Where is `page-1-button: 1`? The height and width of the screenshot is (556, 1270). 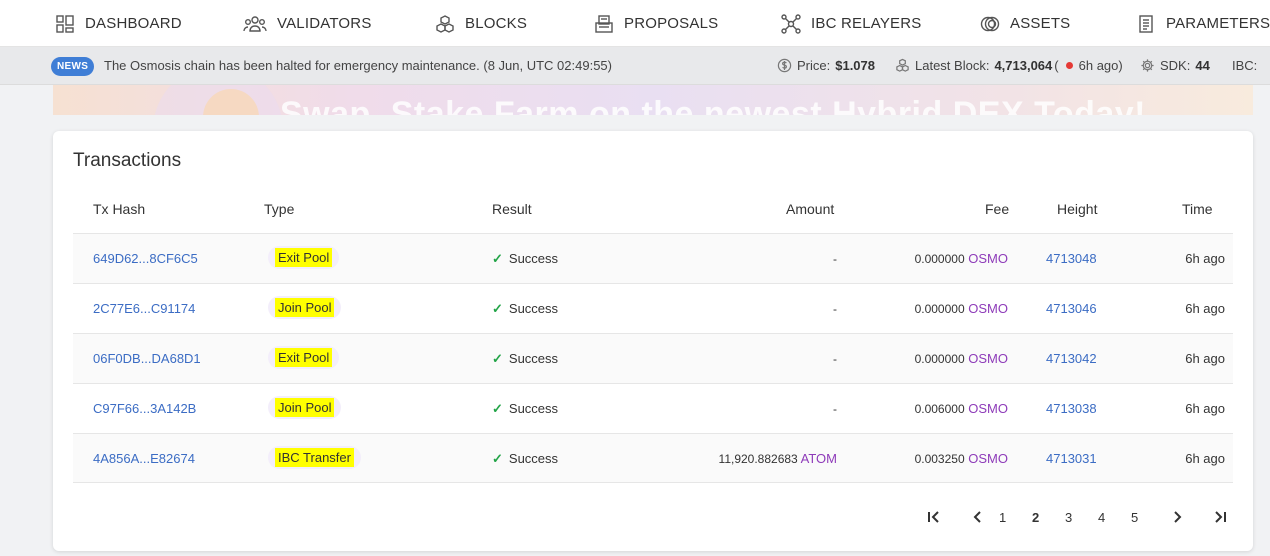
page-1-button: 1 is located at coordinates (1002, 517).